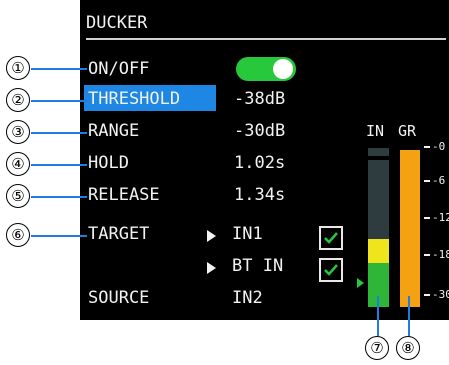  I want to click on release-value: 1.34s, so click(259, 195).